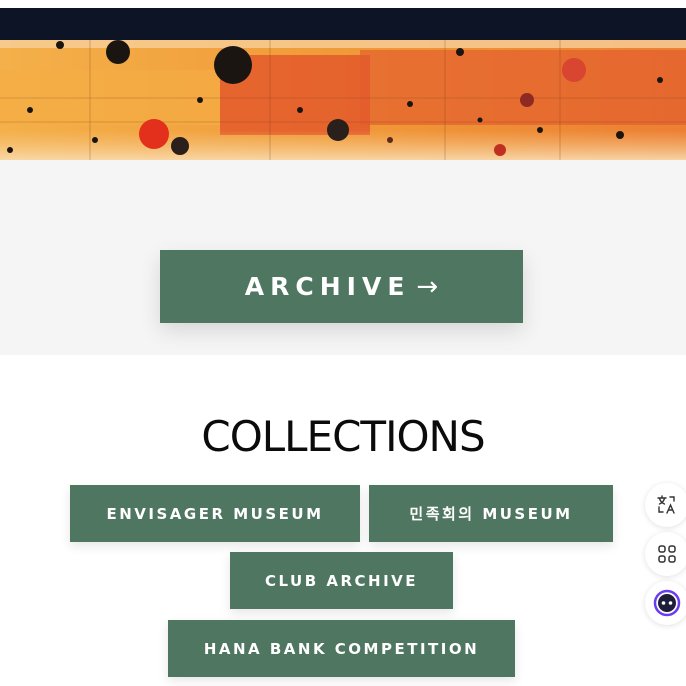 The image size is (686, 686). I want to click on archive-button: ARCHIVE →, so click(341, 286).